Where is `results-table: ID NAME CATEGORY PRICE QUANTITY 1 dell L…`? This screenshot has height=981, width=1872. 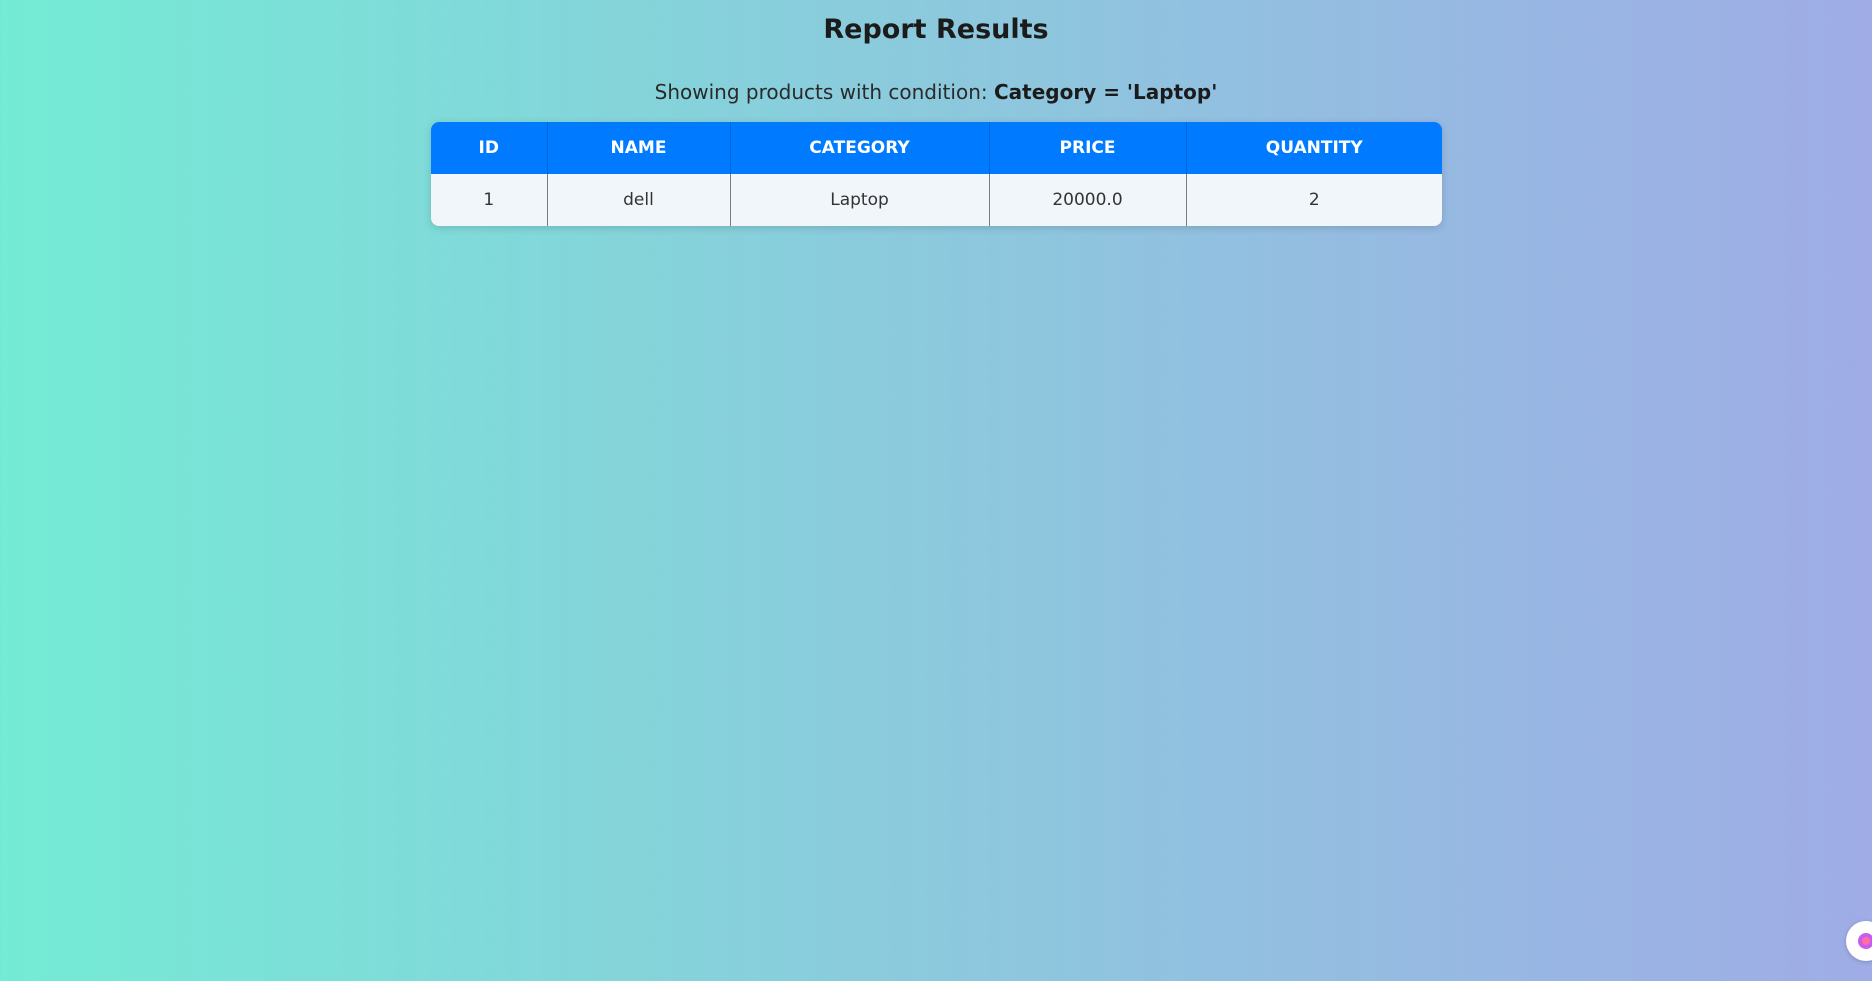 results-table: ID NAME CATEGORY PRICE QUANTITY 1 dell L… is located at coordinates (936, 174).